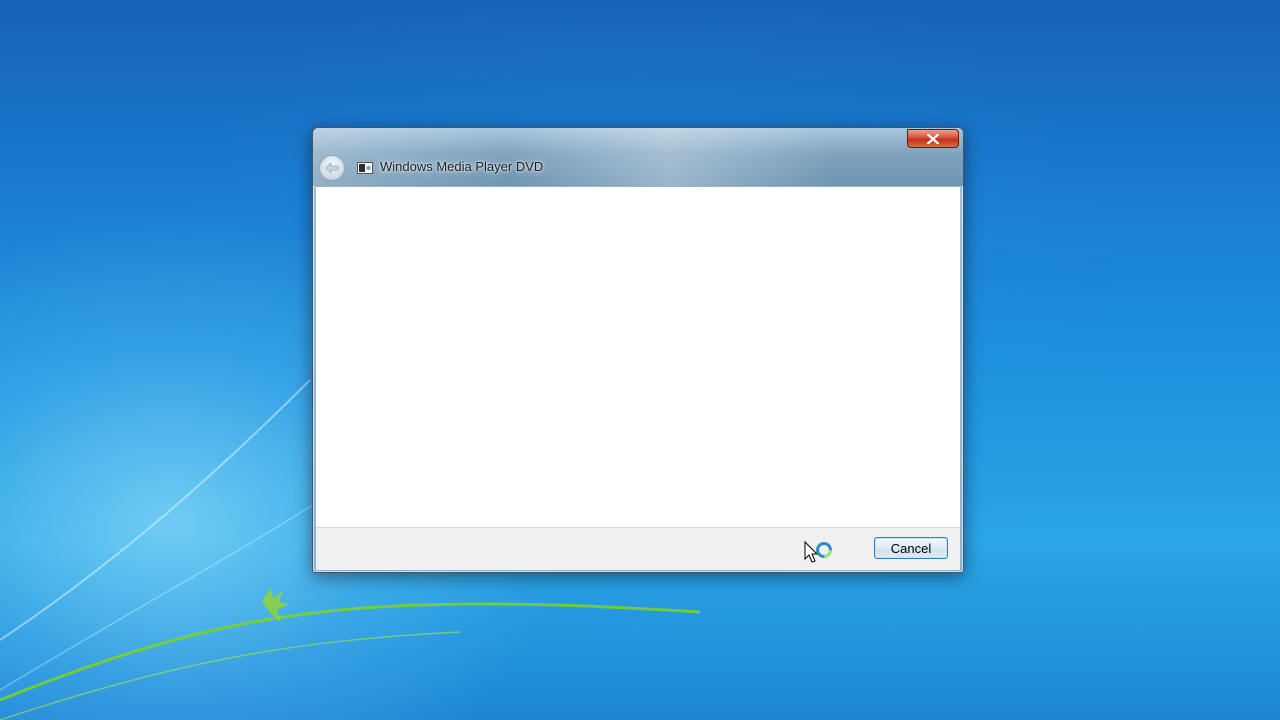  What do you see at coordinates (365, 168) in the screenshot?
I see `media-player-icon` at bounding box center [365, 168].